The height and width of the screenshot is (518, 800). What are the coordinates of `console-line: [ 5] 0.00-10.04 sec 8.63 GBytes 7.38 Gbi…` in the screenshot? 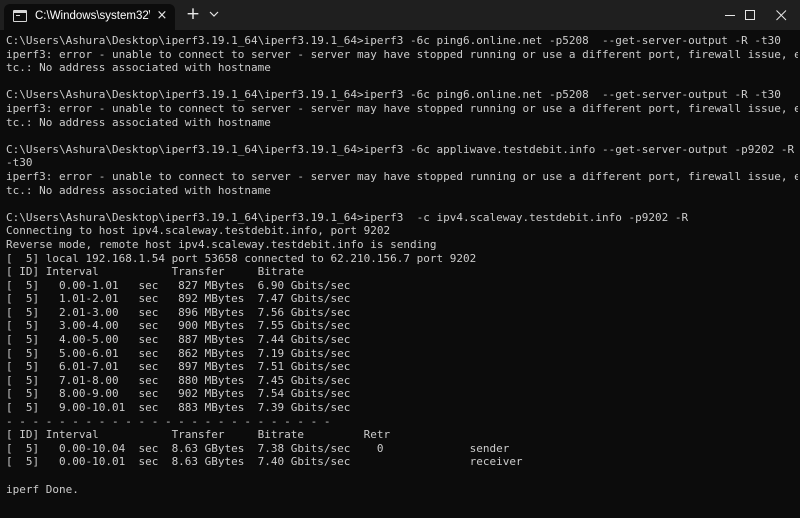 It's located at (258, 448).